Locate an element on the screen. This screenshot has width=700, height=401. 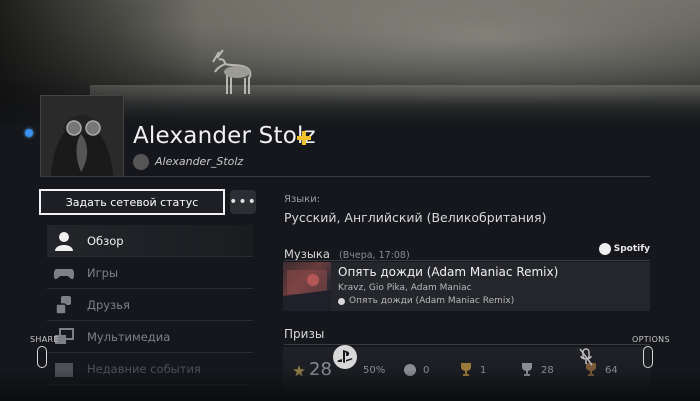
languages-value: Русский, Английский (Великобритания) is located at coordinates (415, 217).